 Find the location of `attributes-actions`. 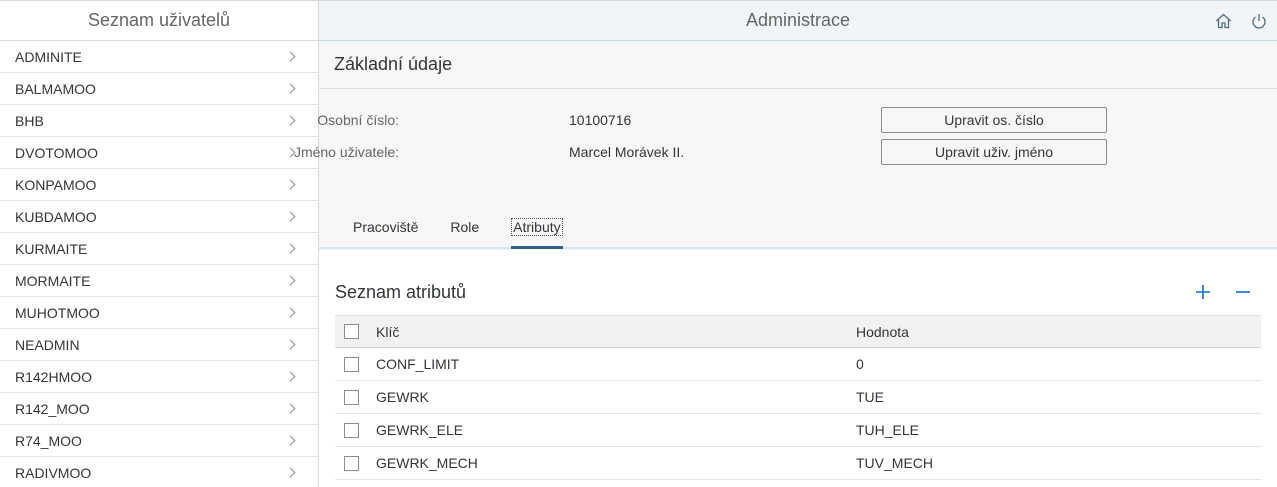

attributes-actions is located at coordinates (1223, 292).